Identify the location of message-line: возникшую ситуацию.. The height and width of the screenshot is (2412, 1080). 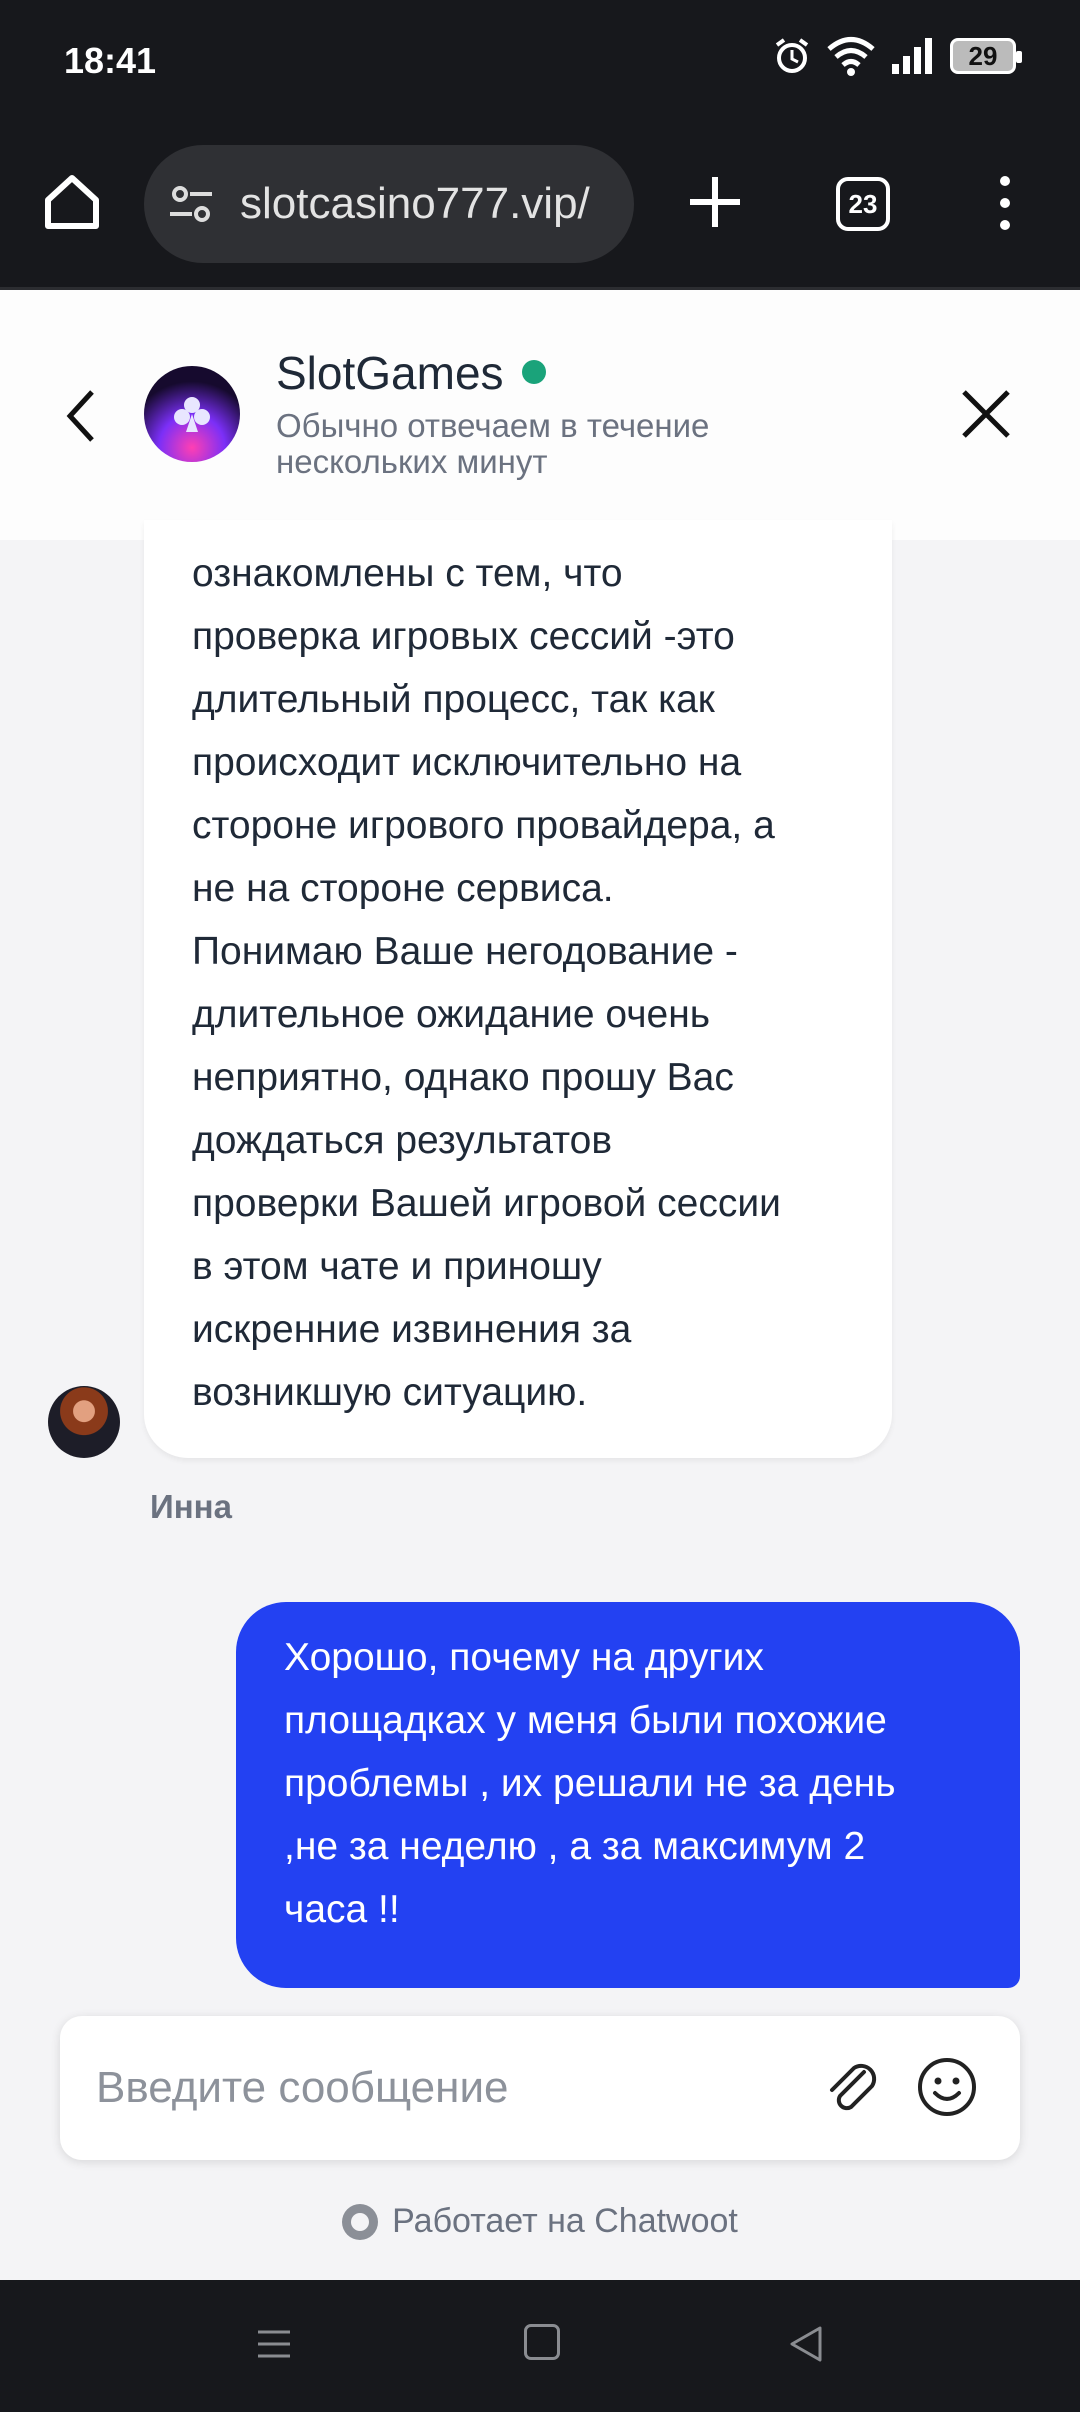
(390, 1392).